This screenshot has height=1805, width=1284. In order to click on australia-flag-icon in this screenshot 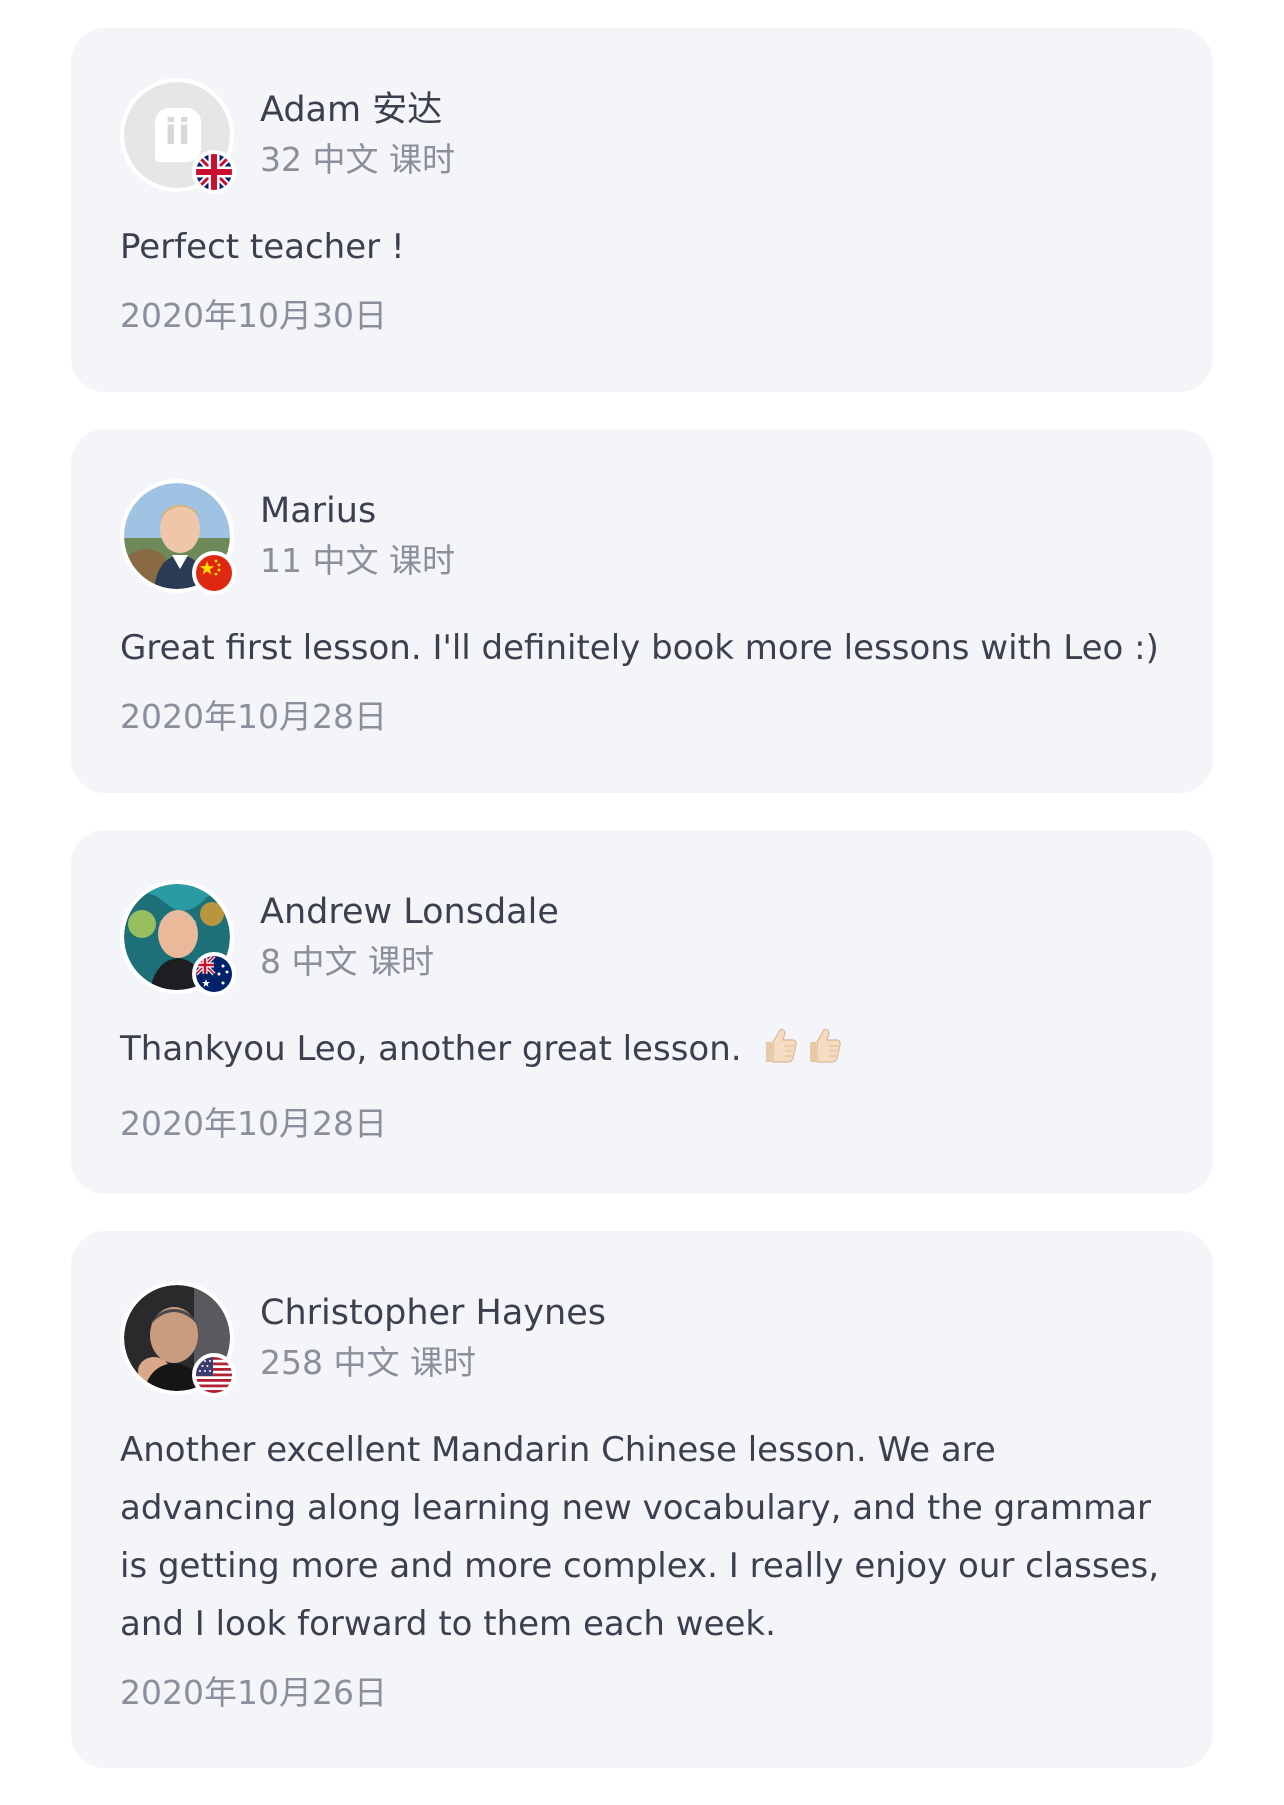, I will do `click(214, 974)`.